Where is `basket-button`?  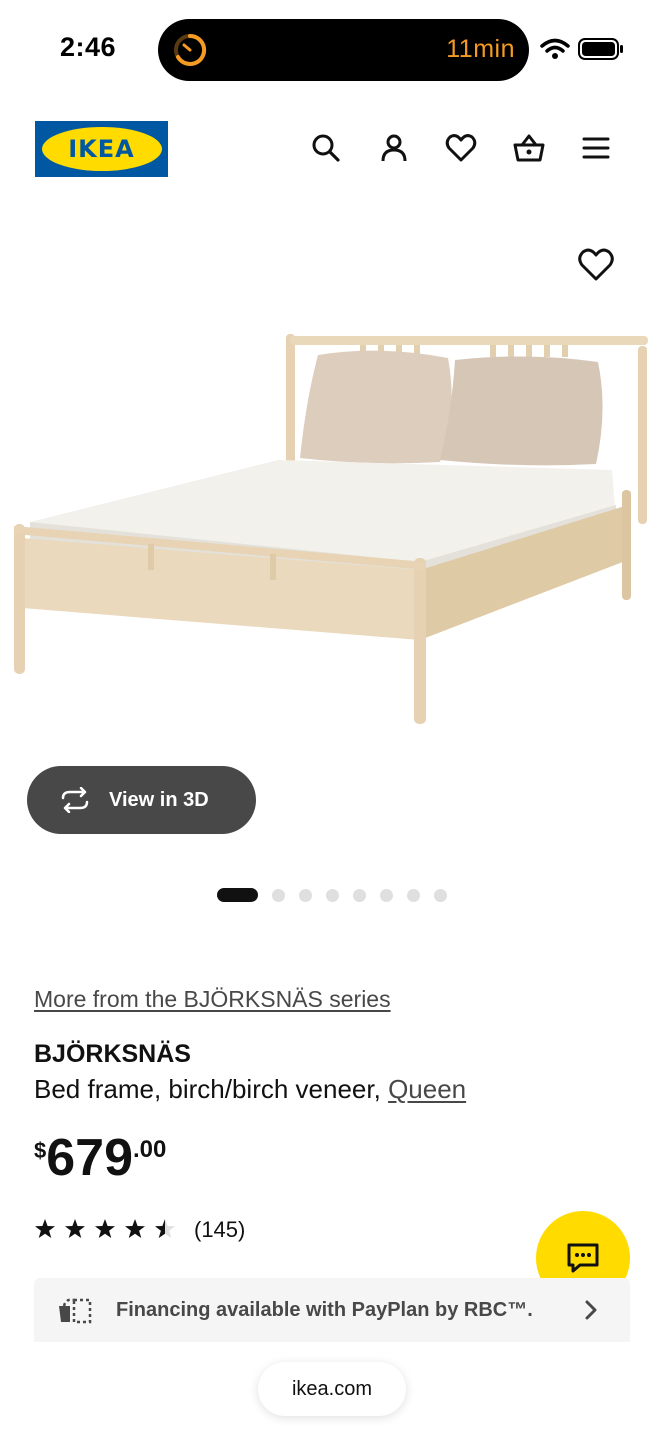 basket-button is located at coordinates (529, 148).